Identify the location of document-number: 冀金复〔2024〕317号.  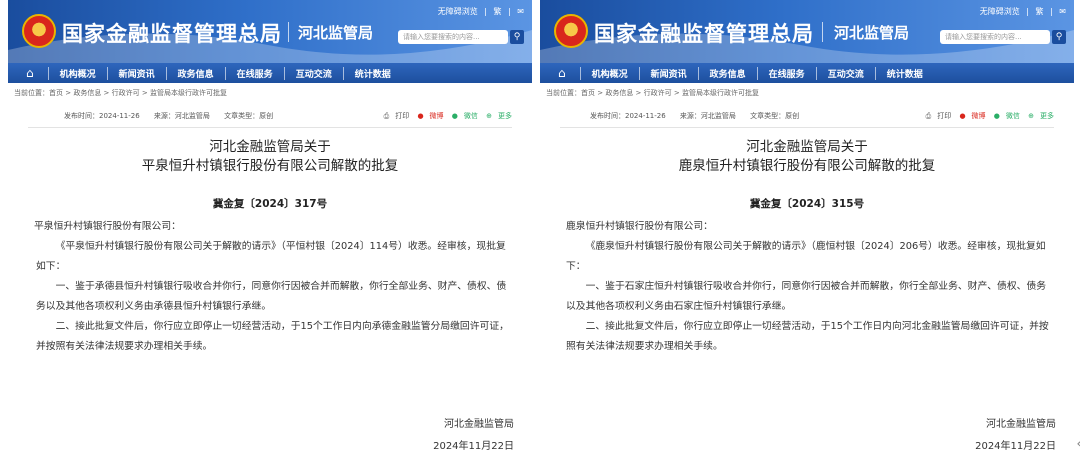
(270, 204).